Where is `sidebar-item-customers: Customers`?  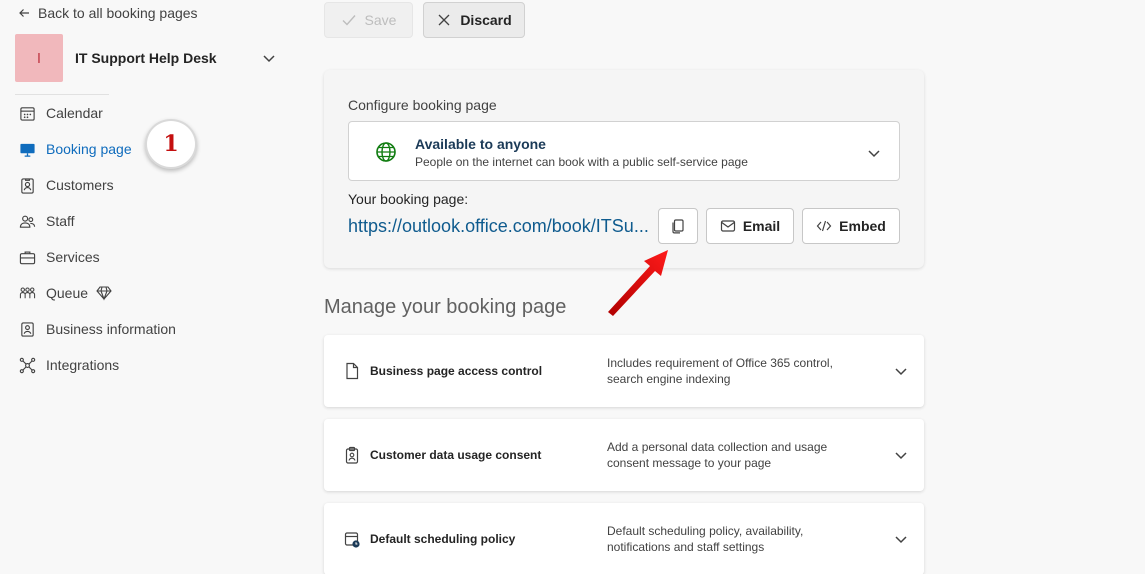
sidebar-item-customers: Customers is located at coordinates (153, 185).